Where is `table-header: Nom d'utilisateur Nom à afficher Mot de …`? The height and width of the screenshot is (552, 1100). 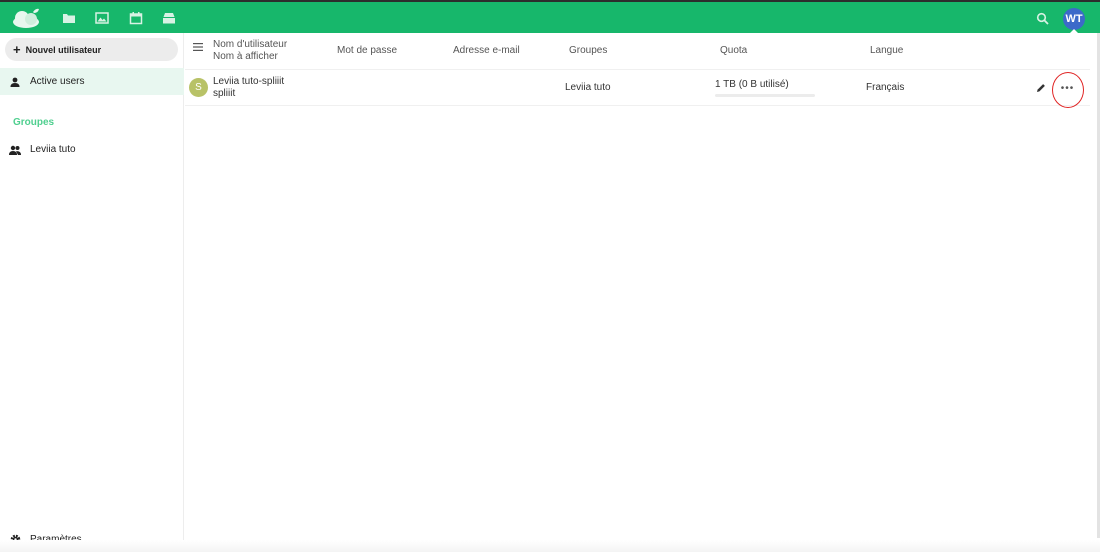
table-header: Nom d'utilisateur Nom à afficher Mot de … is located at coordinates (637, 51).